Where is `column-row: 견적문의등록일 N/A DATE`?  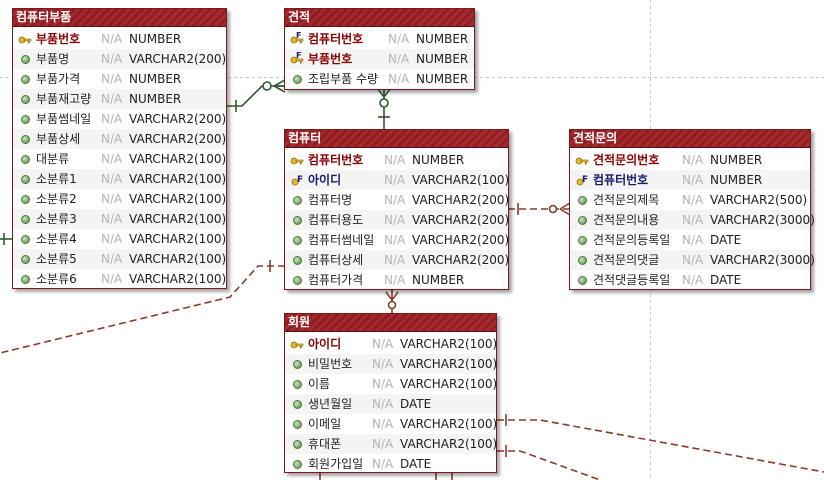
column-row: 견적문의등록일 N/A DATE is located at coordinates (690, 240).